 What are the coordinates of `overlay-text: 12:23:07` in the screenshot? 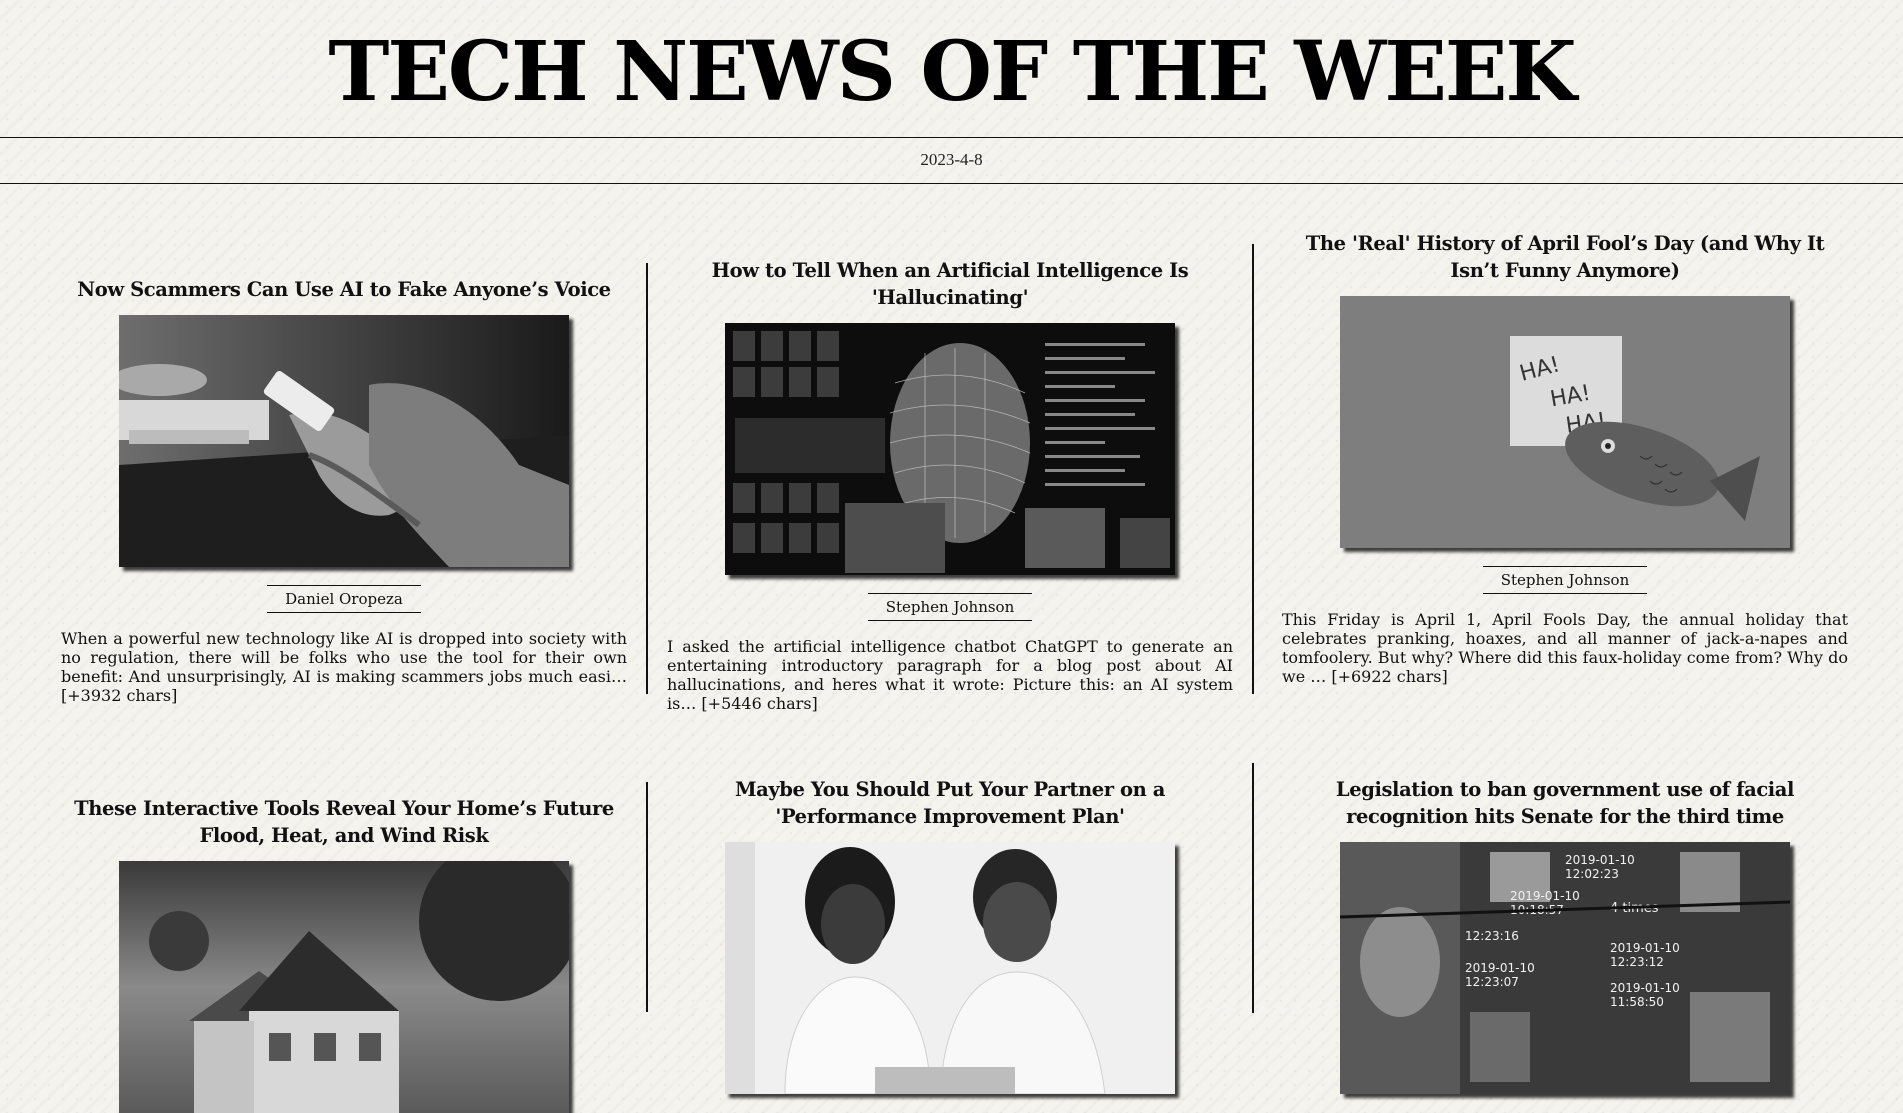 It's located at (1492, 982).